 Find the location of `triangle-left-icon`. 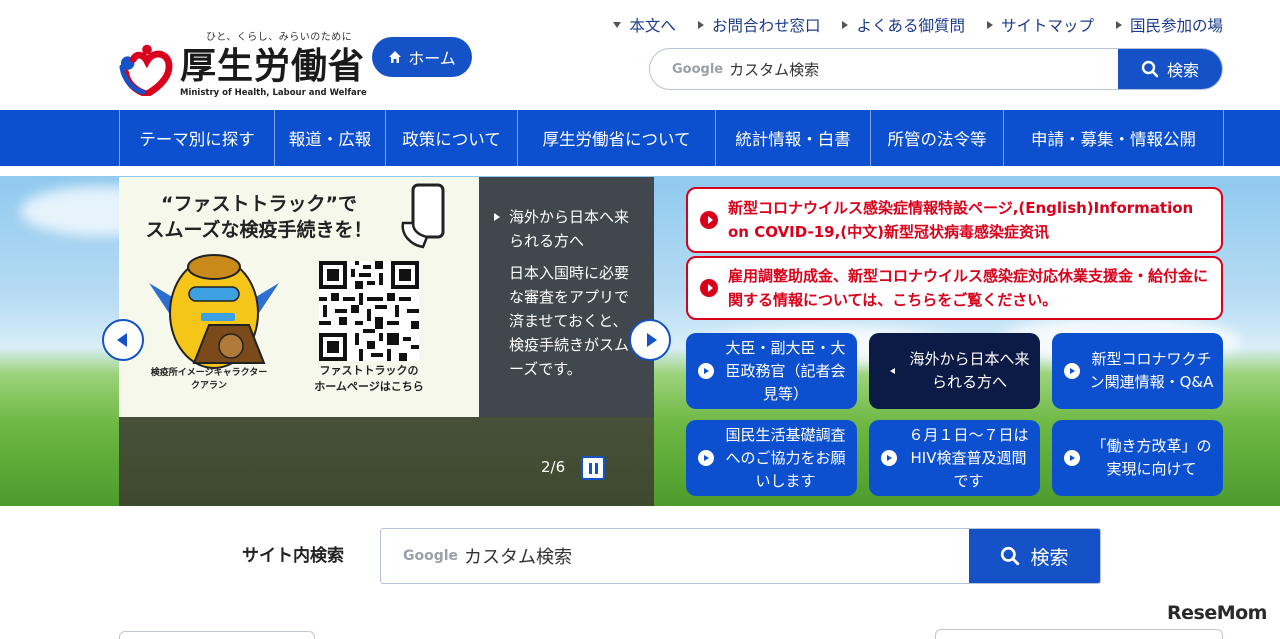

triangle-left-icon is located at coordinates (890, 371).